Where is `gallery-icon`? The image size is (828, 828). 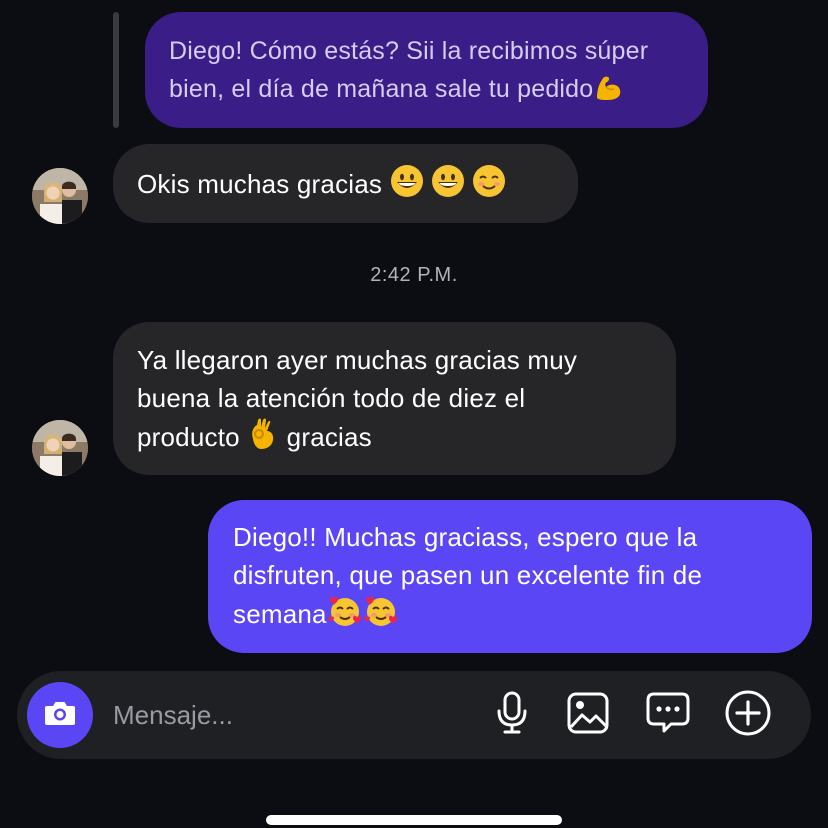
gallery-icon is located at coordinates (588, 715).